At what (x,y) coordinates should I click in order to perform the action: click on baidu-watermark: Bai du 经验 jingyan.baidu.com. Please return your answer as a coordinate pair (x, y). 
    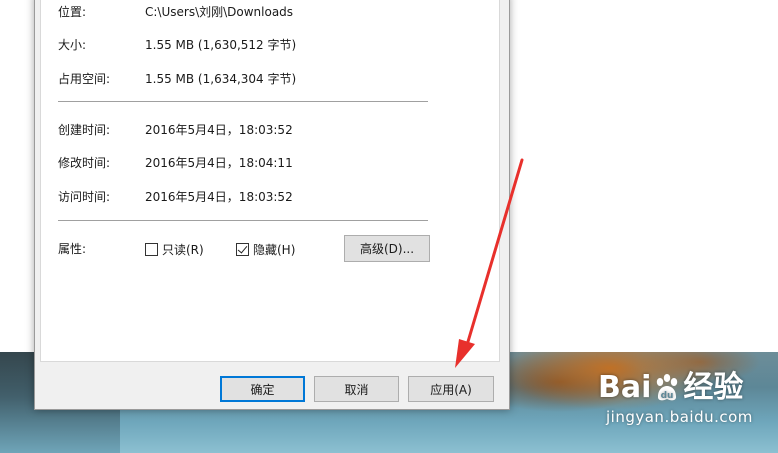
    Looking at the image, I should click on (675, 399).